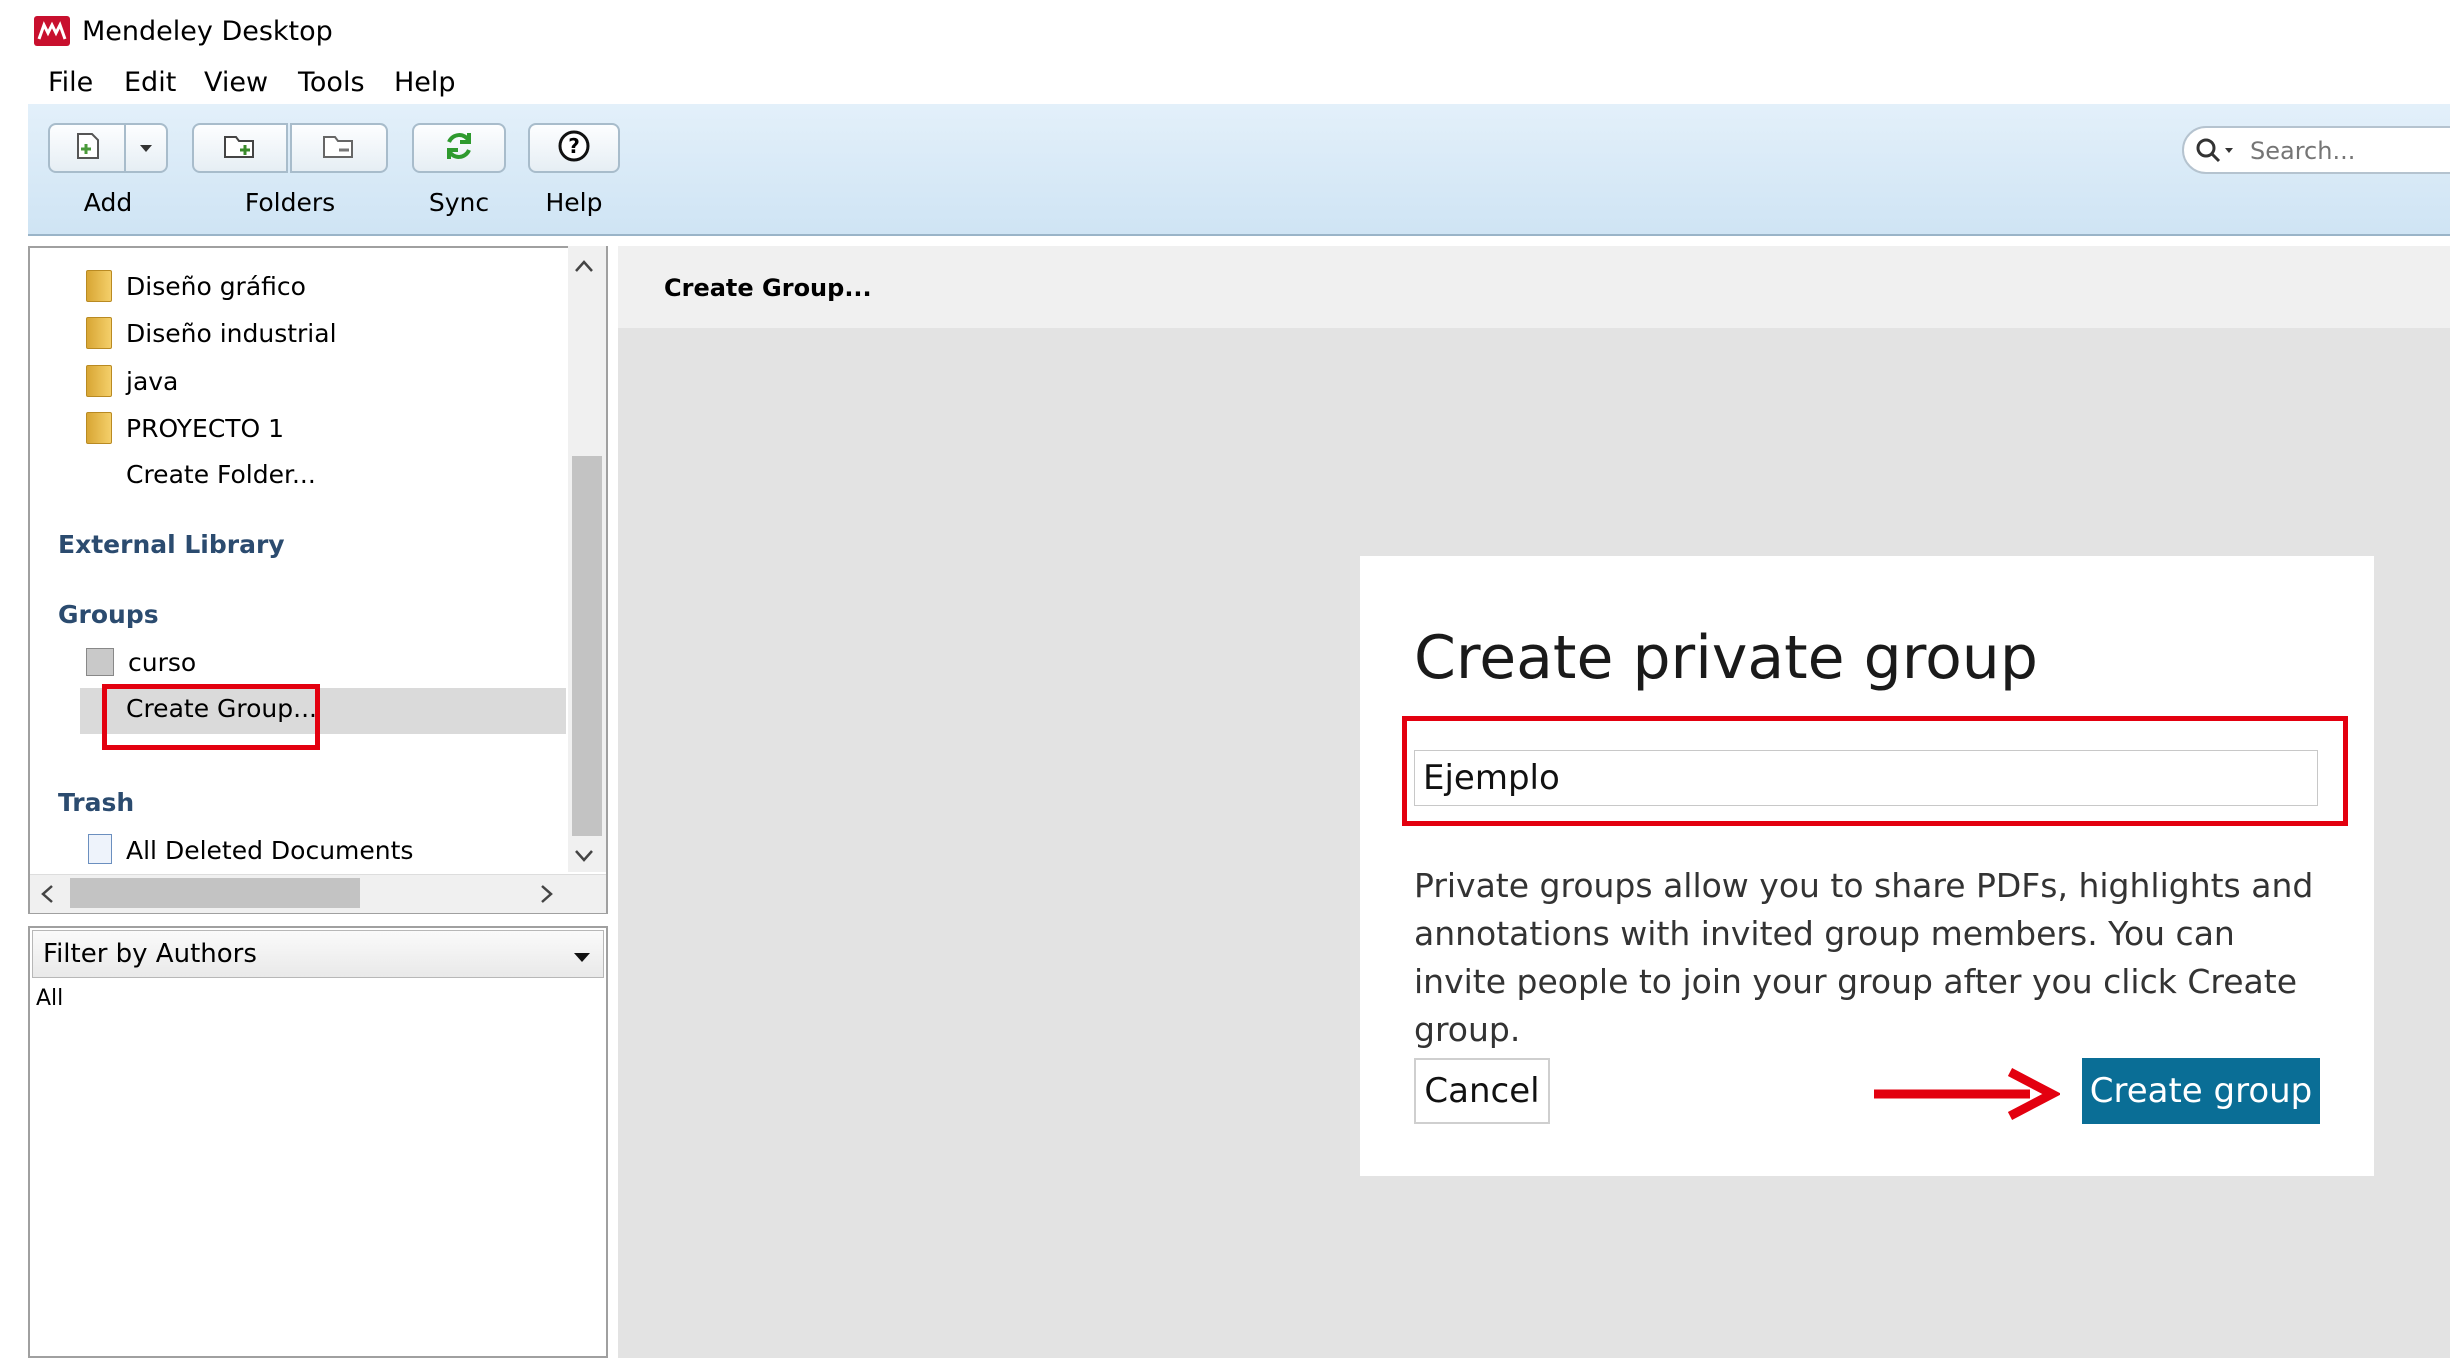 This screenshot has width=2450, height=1358. I want to click on external-library-heading: External Library, so click(171, 544).